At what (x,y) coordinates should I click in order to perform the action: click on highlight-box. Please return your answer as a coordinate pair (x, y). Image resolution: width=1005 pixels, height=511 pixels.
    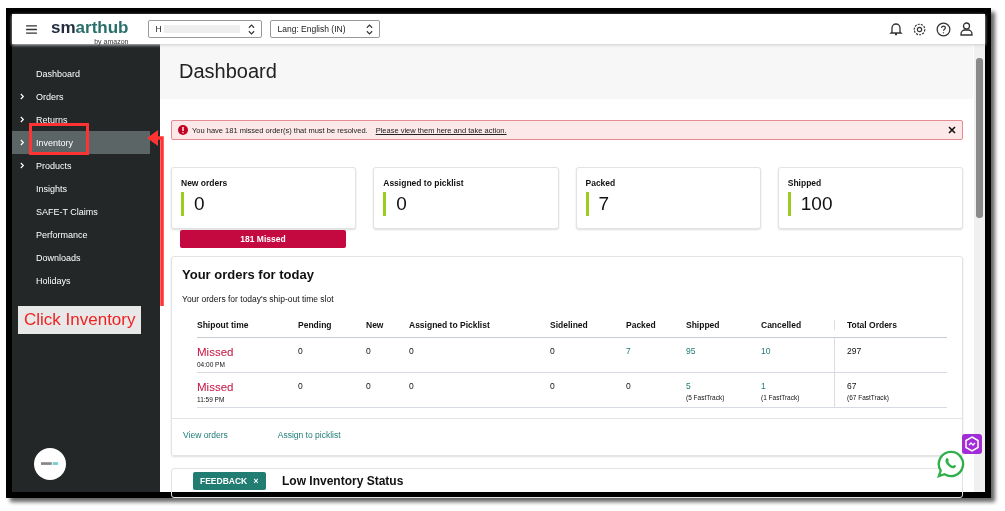
    Looking at the image, I should click on (59, 139).